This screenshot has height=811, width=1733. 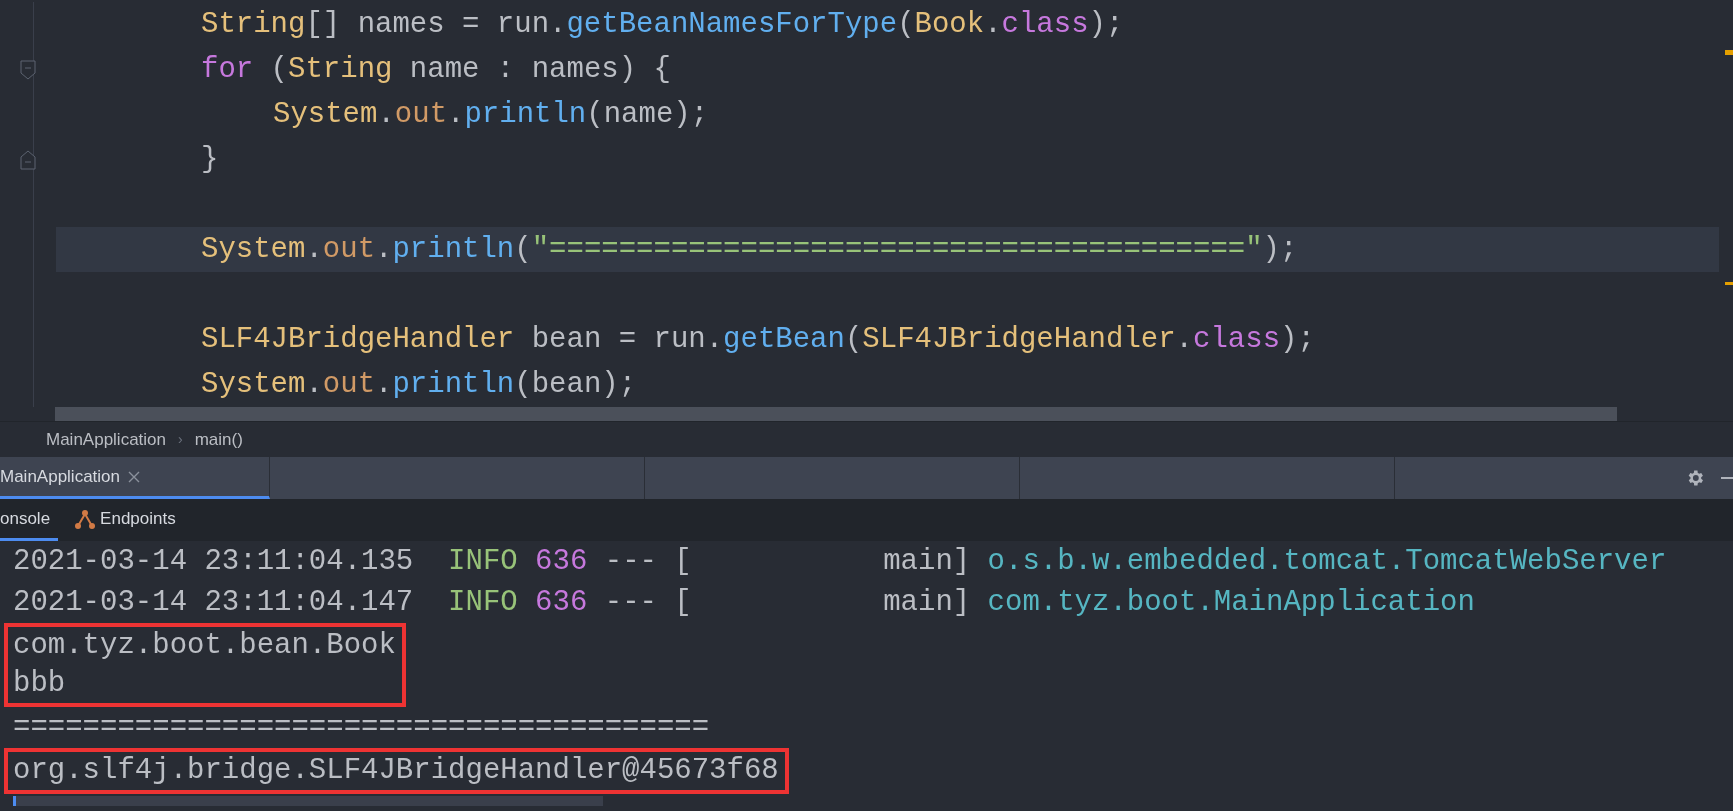 I want to click on console-line: com.tyz.boot.bean.Book, so click(x=204, y=646).